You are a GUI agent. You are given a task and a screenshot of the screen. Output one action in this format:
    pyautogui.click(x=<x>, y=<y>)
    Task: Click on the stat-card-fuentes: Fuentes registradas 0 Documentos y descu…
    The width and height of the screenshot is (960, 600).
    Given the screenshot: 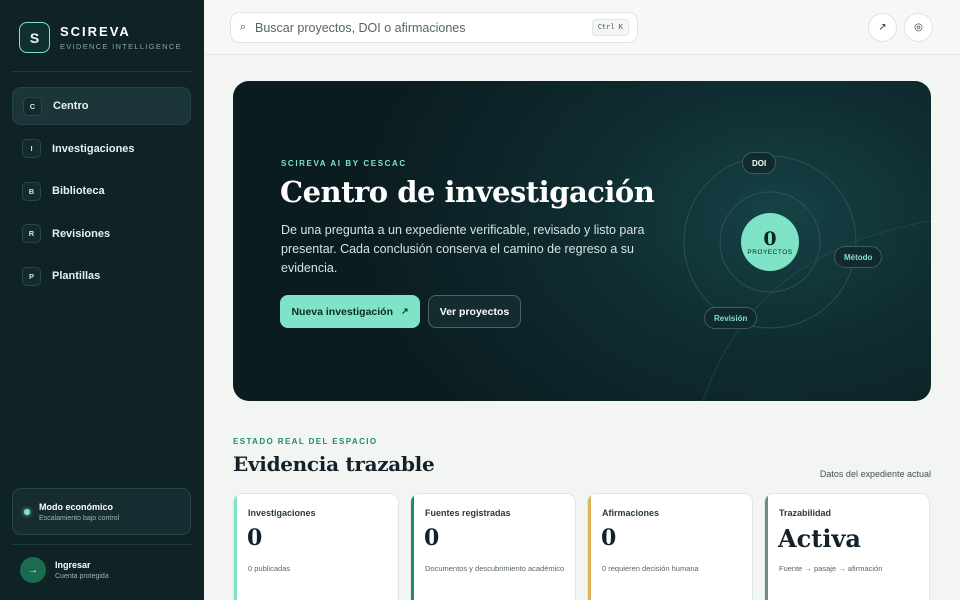 What is the action you would take?
    pyautogui.click(x=493, y=546)
    